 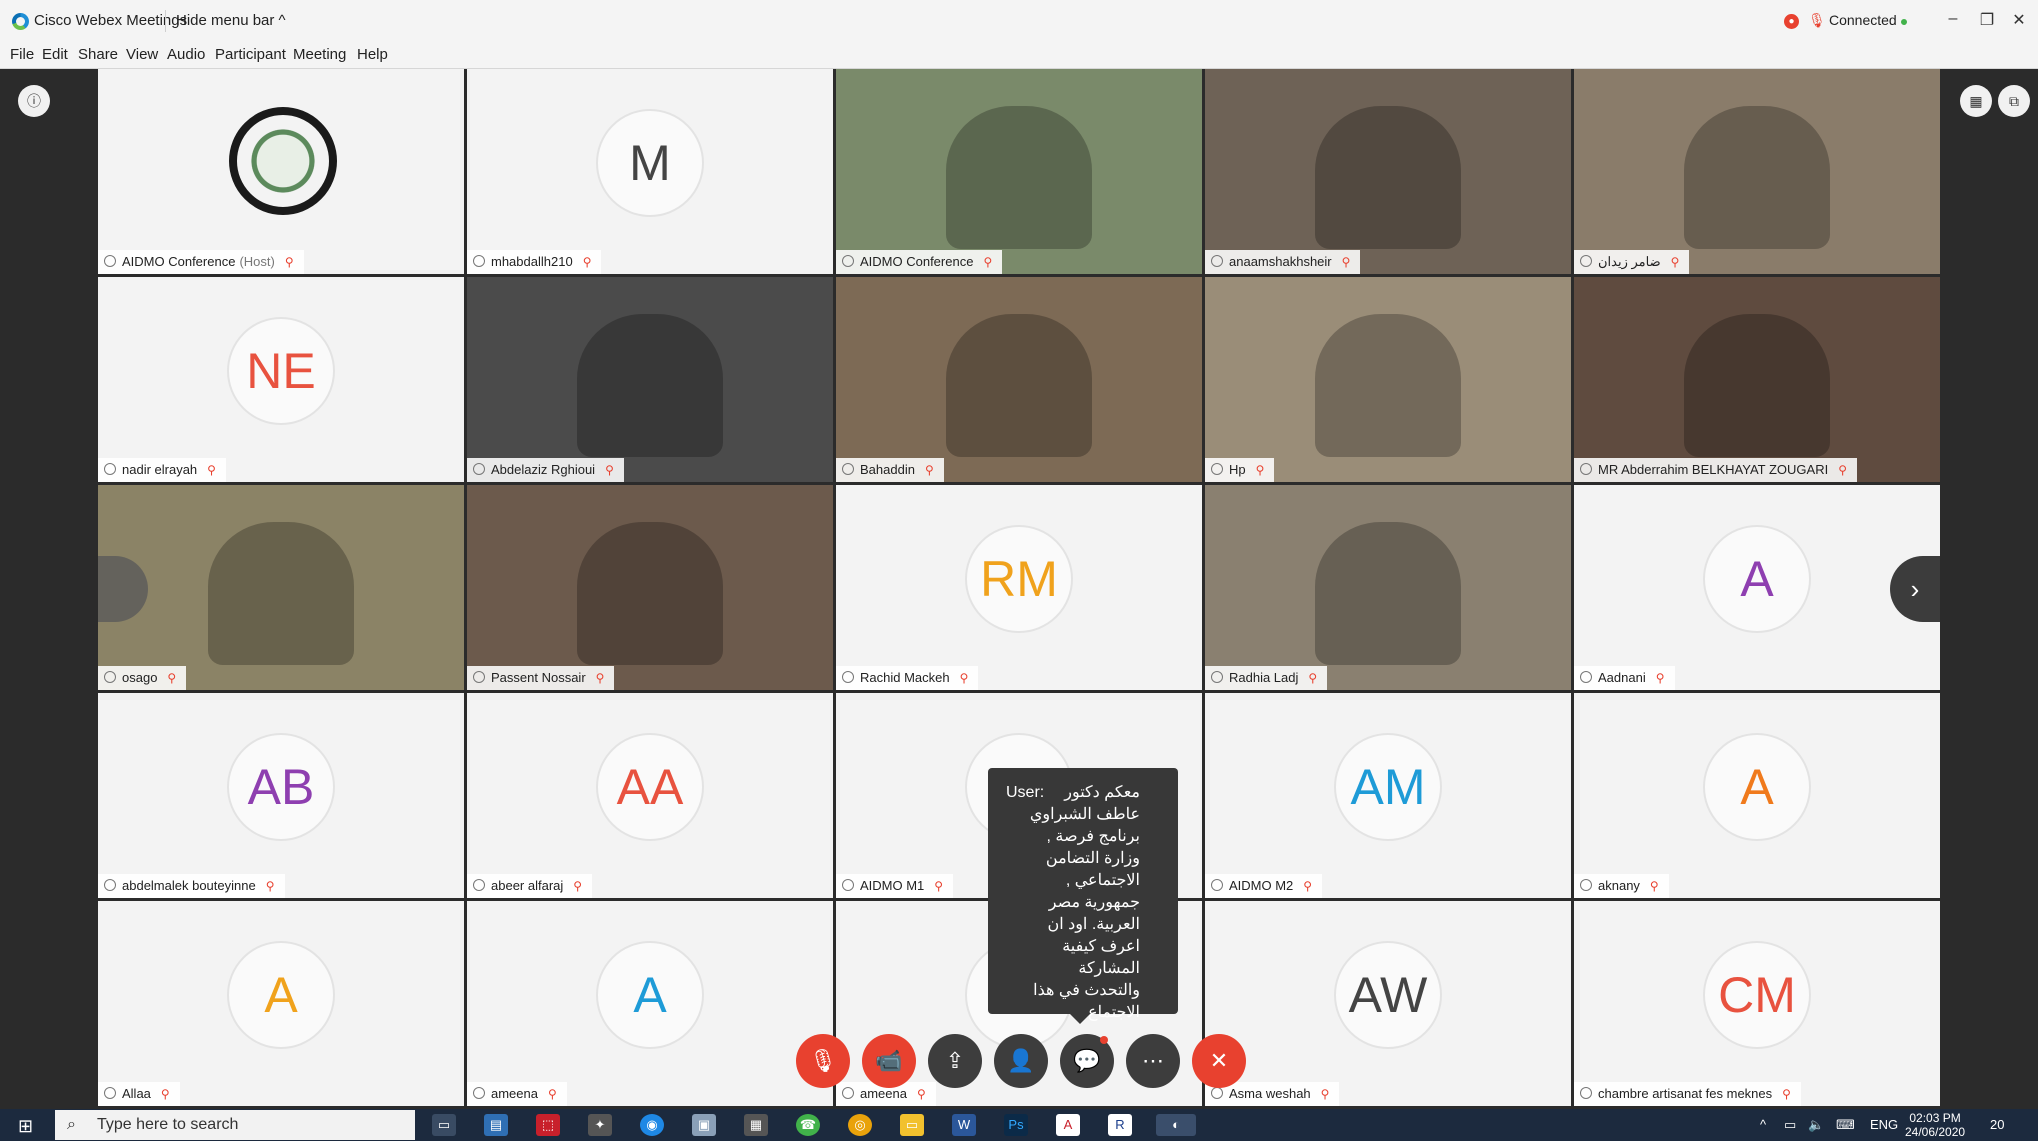 What do you see at coordinates (808, 1125) in the screenshot?
I see `whatsapp-icon: ☎` at bounding box center [808, 1125].